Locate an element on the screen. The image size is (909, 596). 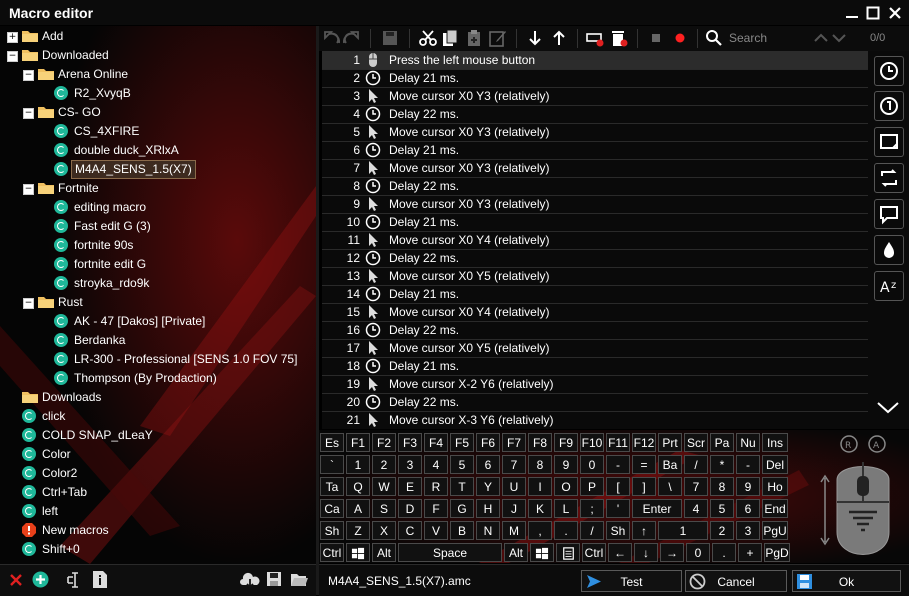
step-row: 18 Delay 21 ms. is located at coordinates (595, 366).